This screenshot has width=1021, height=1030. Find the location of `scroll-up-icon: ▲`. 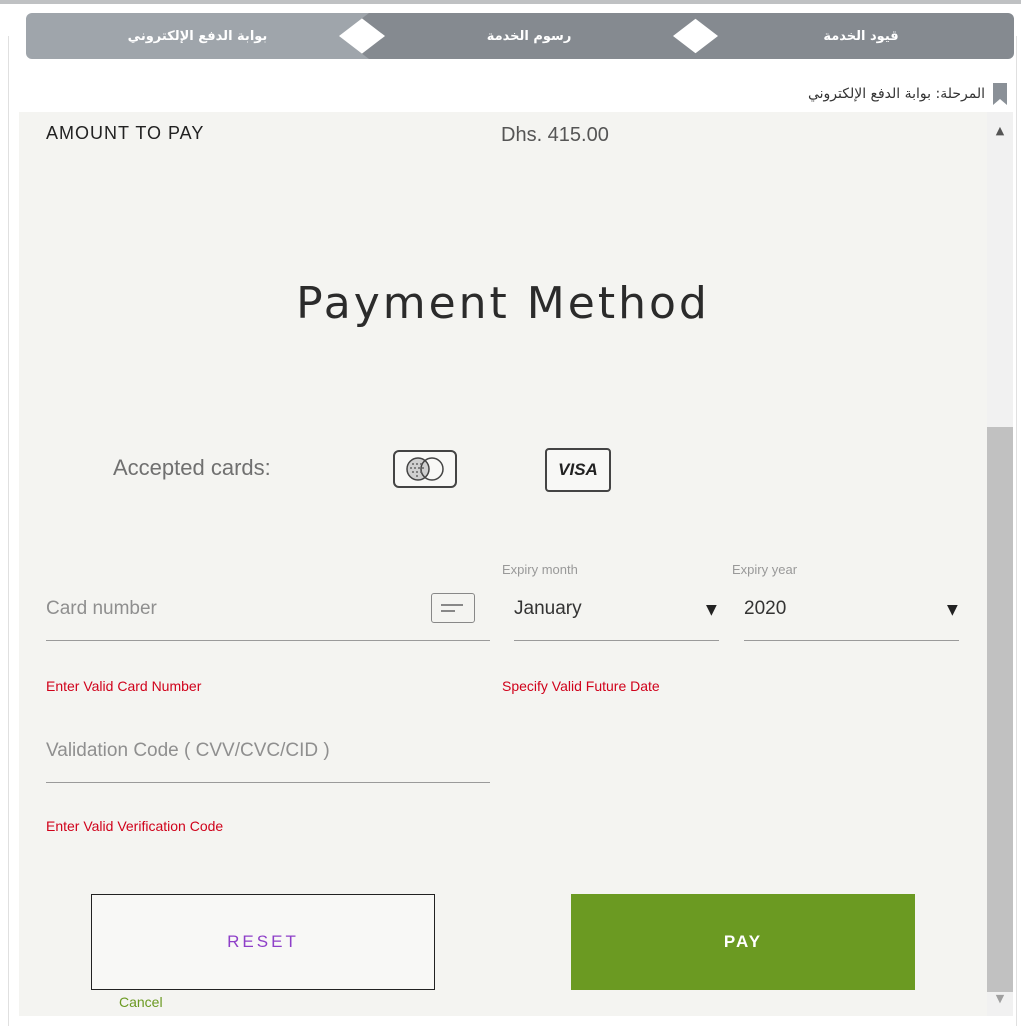

scroll-up-icon: ▲ is located at coordinates (1000, 130).